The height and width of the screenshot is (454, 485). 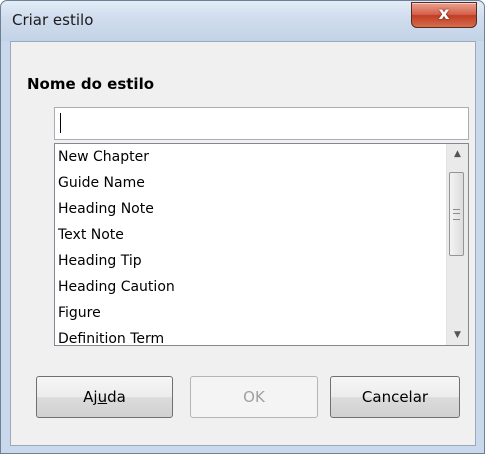 I want to click on close-icon: x, so click(x=444, y=14).